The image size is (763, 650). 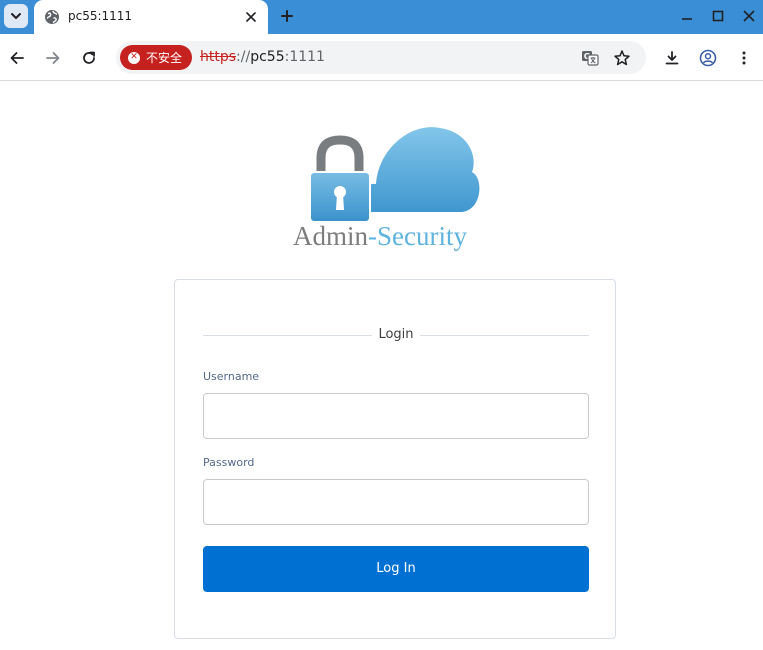 I want to click on new-tab-button, so click(x=287, y=16).